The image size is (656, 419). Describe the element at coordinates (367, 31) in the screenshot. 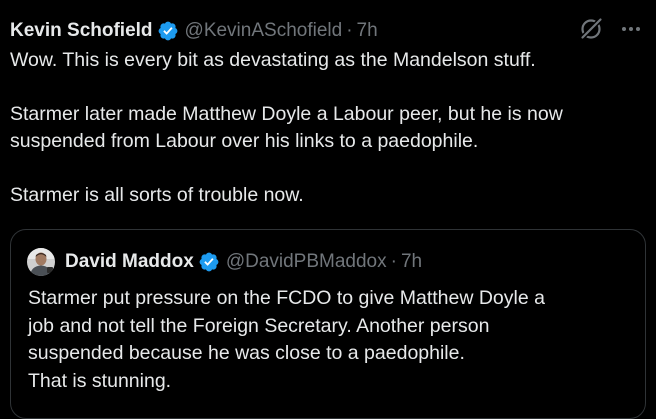

I see `timestamp: 7h` at that location.